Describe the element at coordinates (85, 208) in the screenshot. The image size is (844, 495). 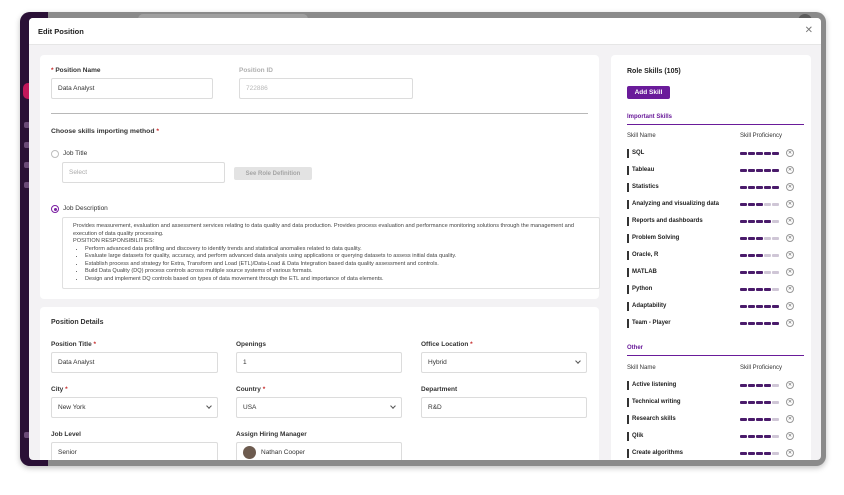
I see `job-description-label: Job Description` at that location.